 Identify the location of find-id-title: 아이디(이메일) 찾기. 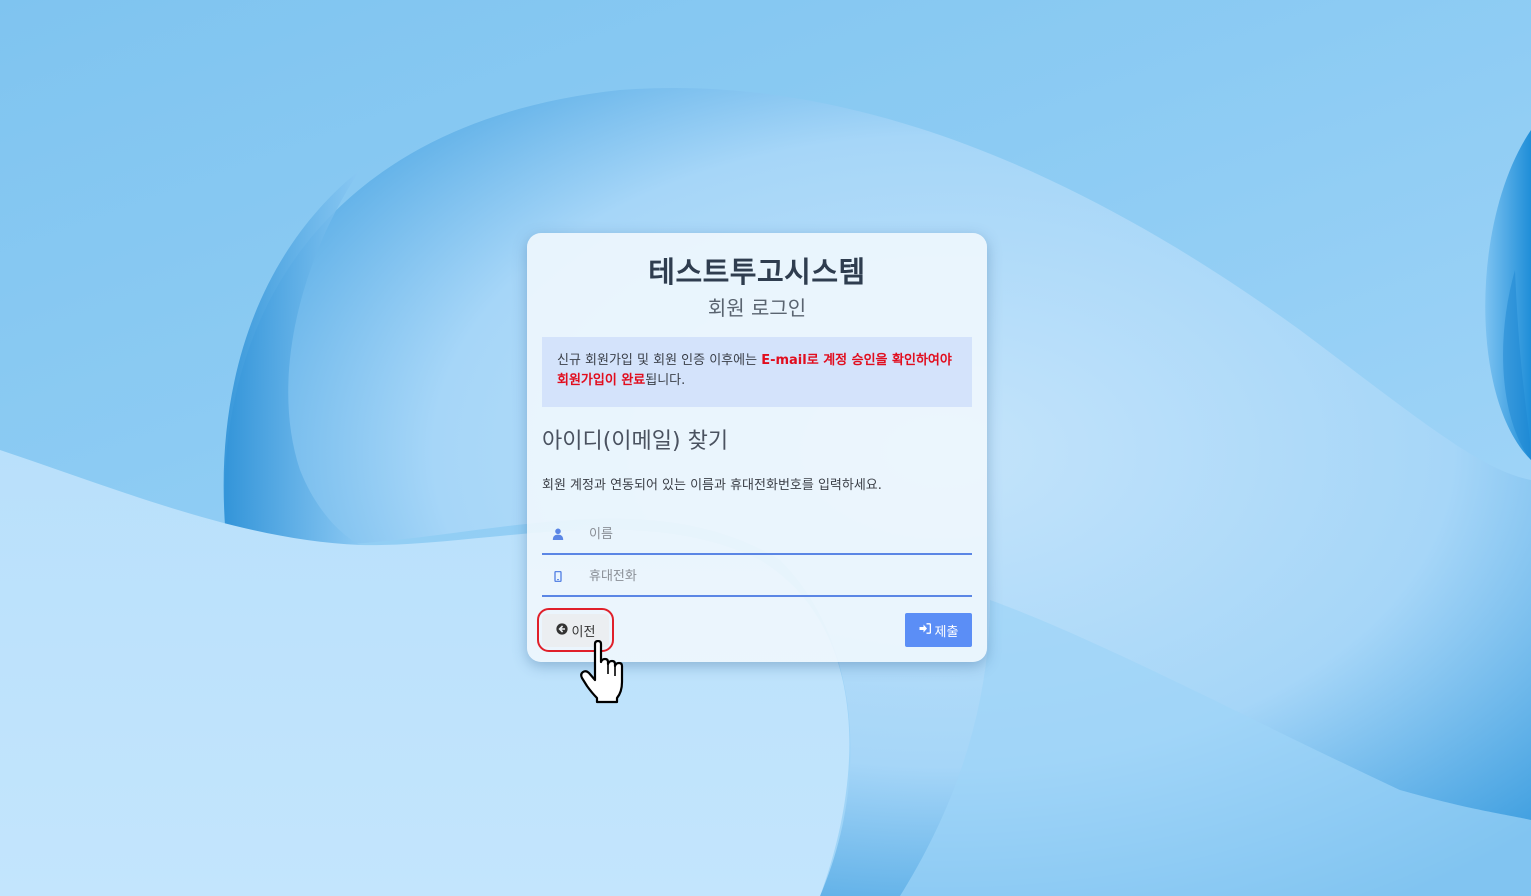
(635, 441).